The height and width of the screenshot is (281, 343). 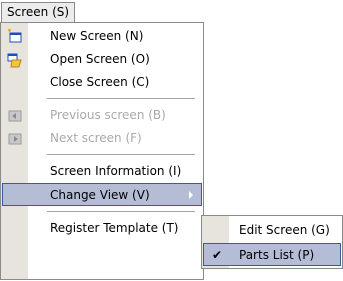 I want to click on new-screen-icon, so click(x=15, y=37).